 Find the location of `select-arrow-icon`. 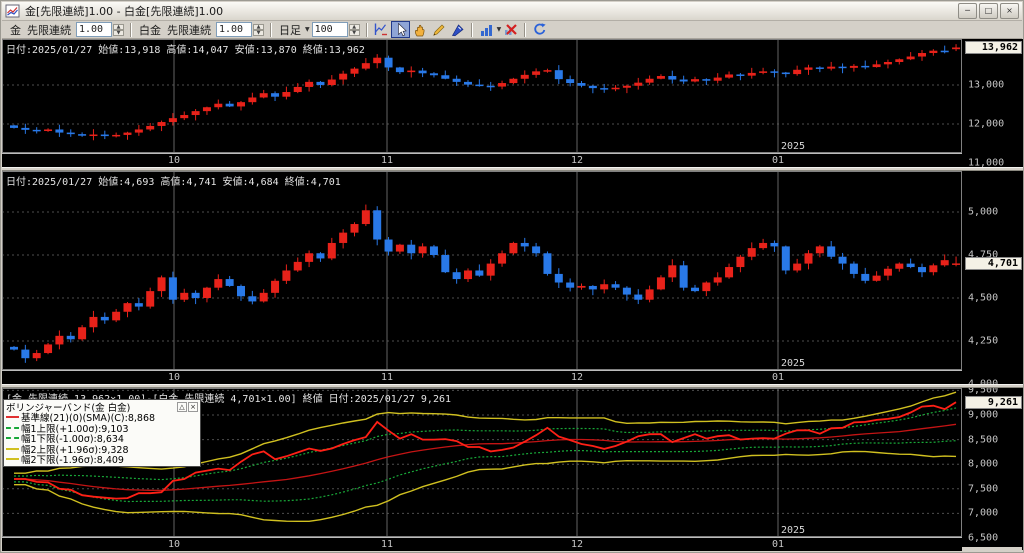

select-arrow-icon is located at coordinates (400, 29).